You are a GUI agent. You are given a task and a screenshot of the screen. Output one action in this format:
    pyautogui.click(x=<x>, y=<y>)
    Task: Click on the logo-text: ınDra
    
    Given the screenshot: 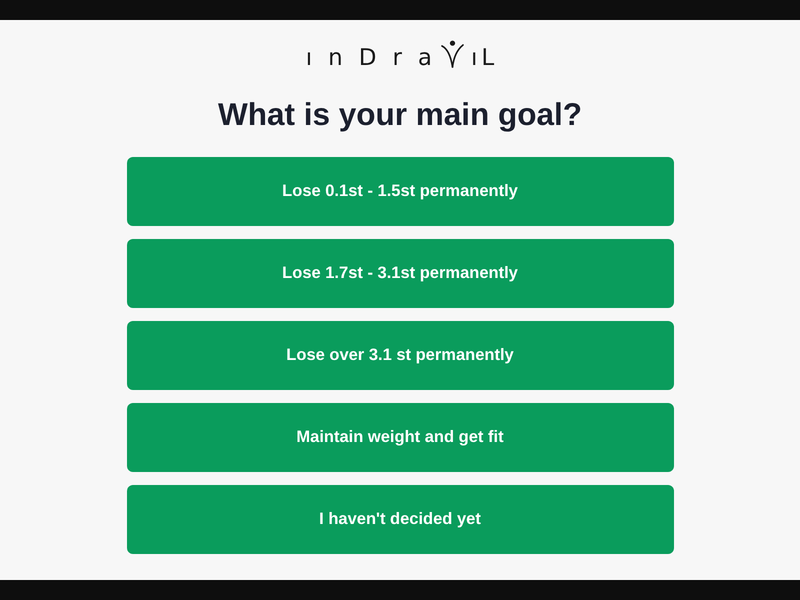 What is the action you would take?
    pyautogui.click(x=377, y=58)
    